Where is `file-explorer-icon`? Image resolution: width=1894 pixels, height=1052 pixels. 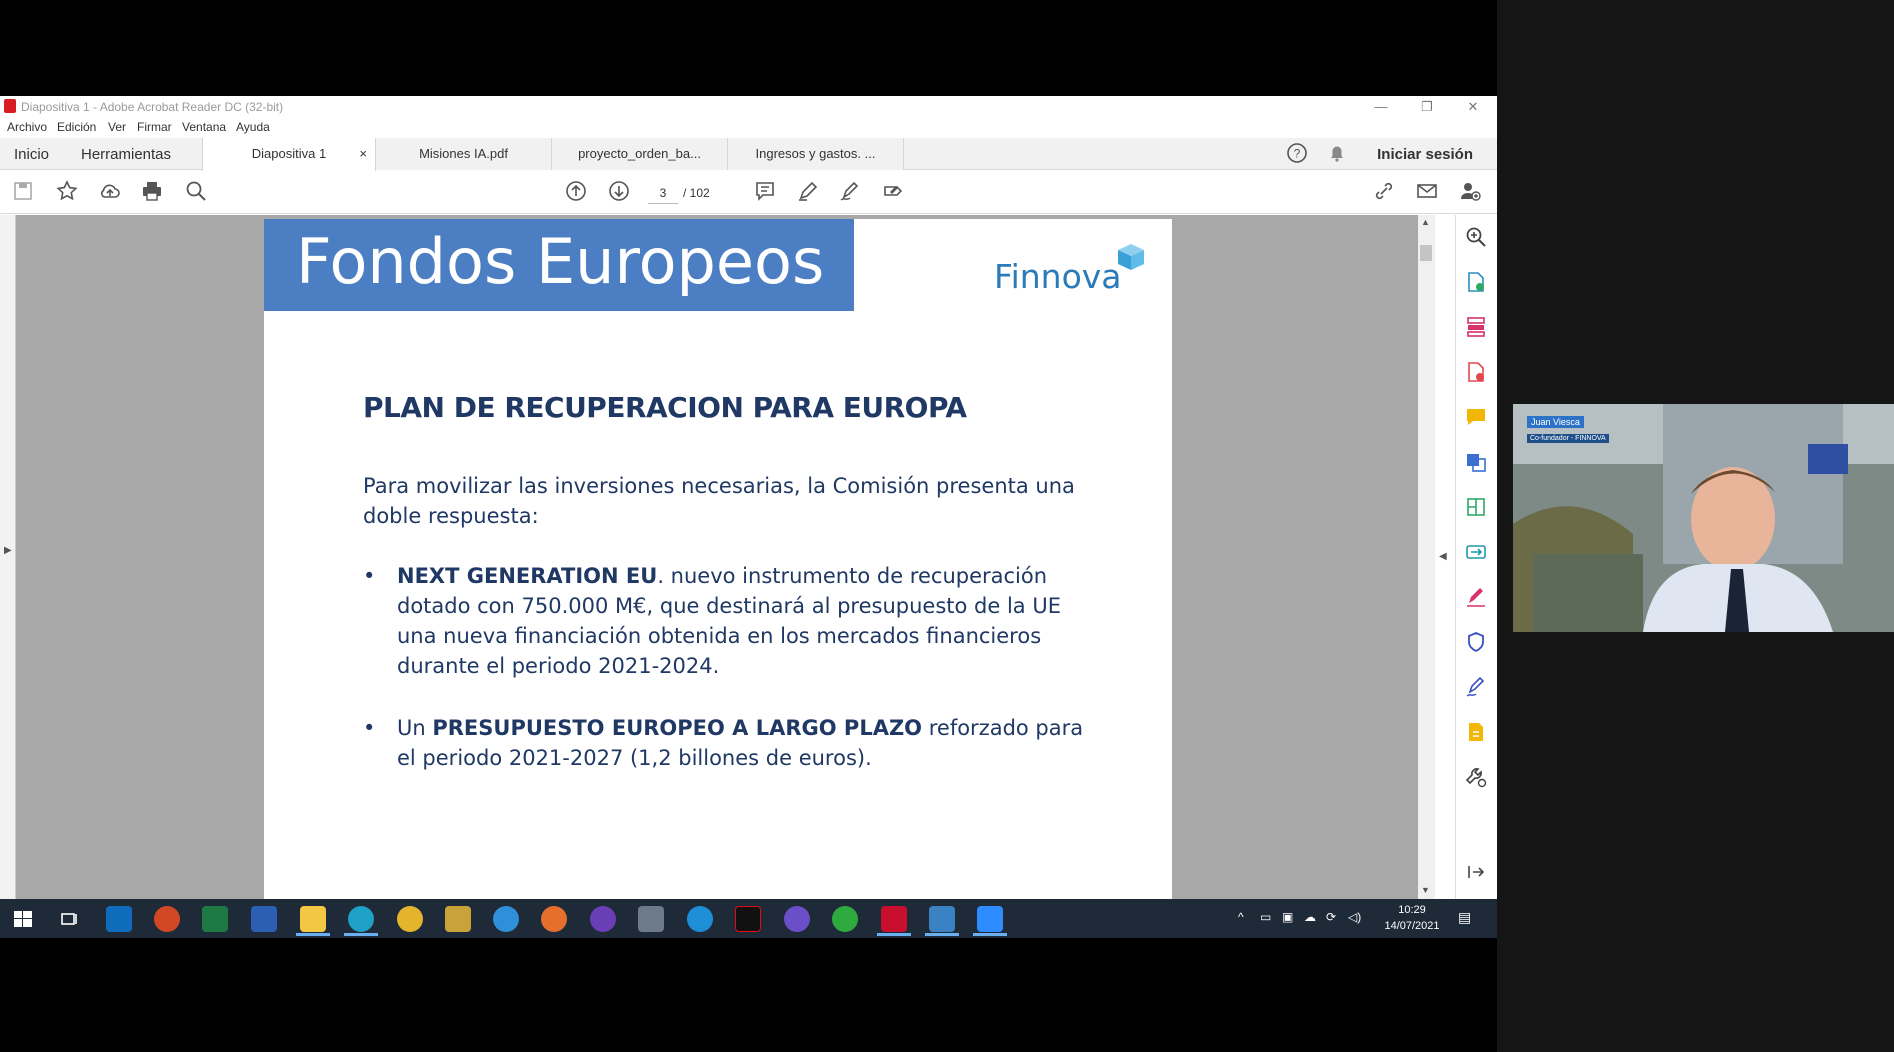
file-explorer-icon is located at coordinates (313, 919).